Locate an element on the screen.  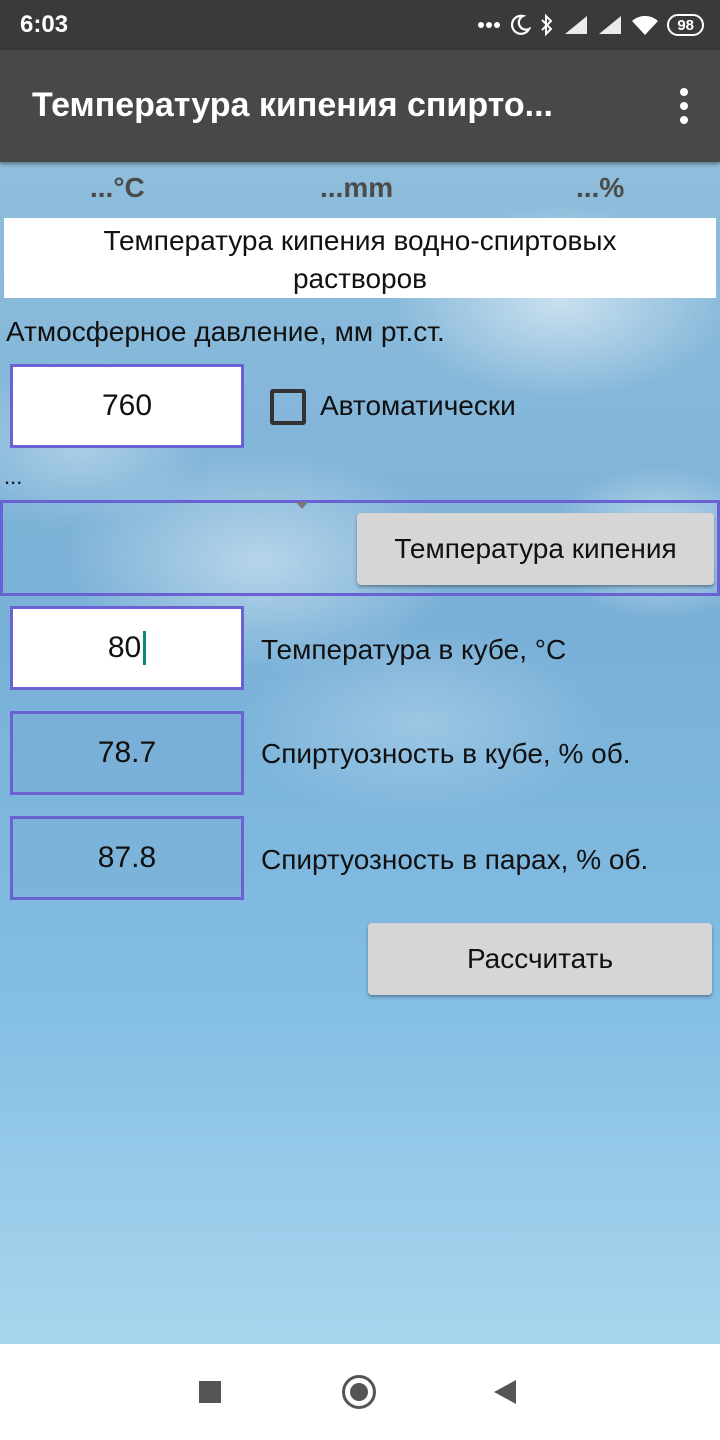
recents-square-icon is located at coordinates (210, 1392).